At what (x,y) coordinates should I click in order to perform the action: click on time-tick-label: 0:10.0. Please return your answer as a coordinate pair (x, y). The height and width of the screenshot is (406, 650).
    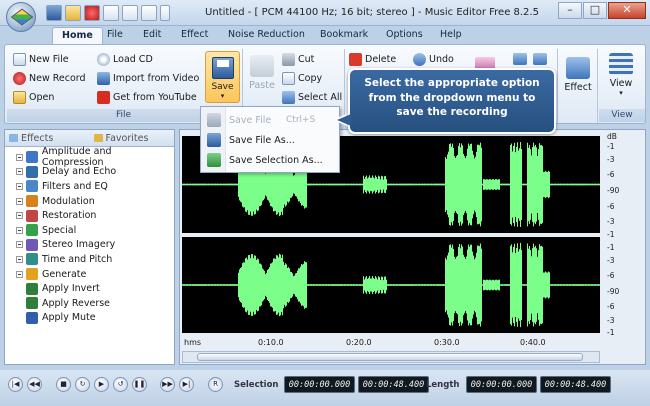
    Looking at the image, I should click on (271, 342).